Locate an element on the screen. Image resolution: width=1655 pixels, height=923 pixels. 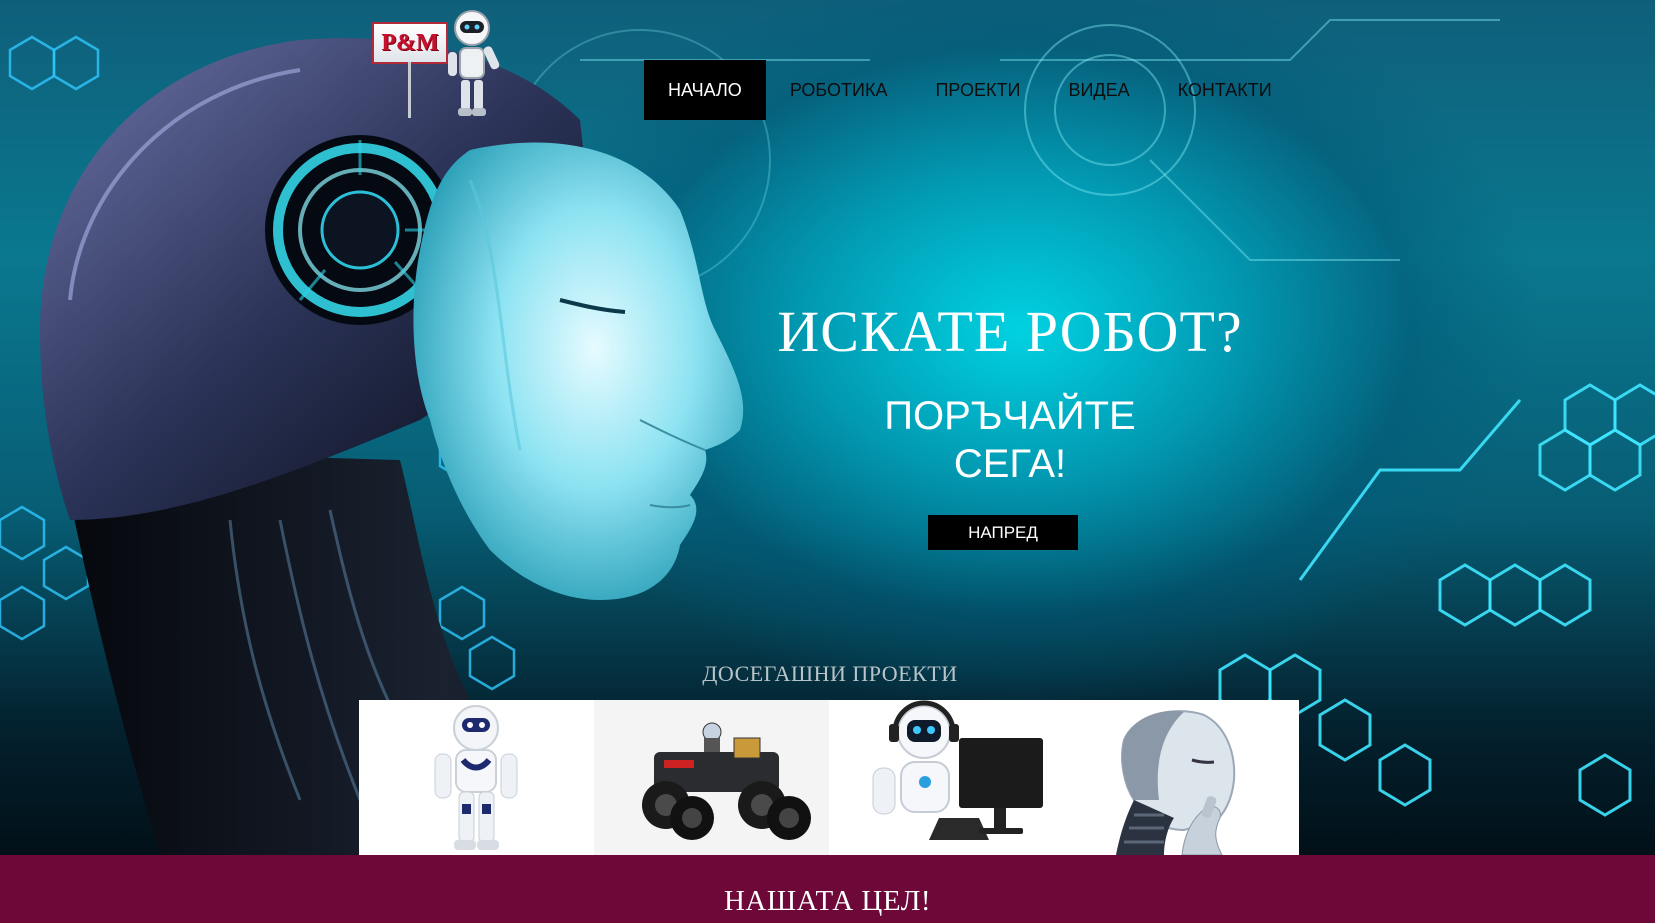
main-nav: НАЧАЛО РОБОТИКА ПРОЕКТИ ВИДЕА КОНТАКТИ is located at coordinates (970, 90).